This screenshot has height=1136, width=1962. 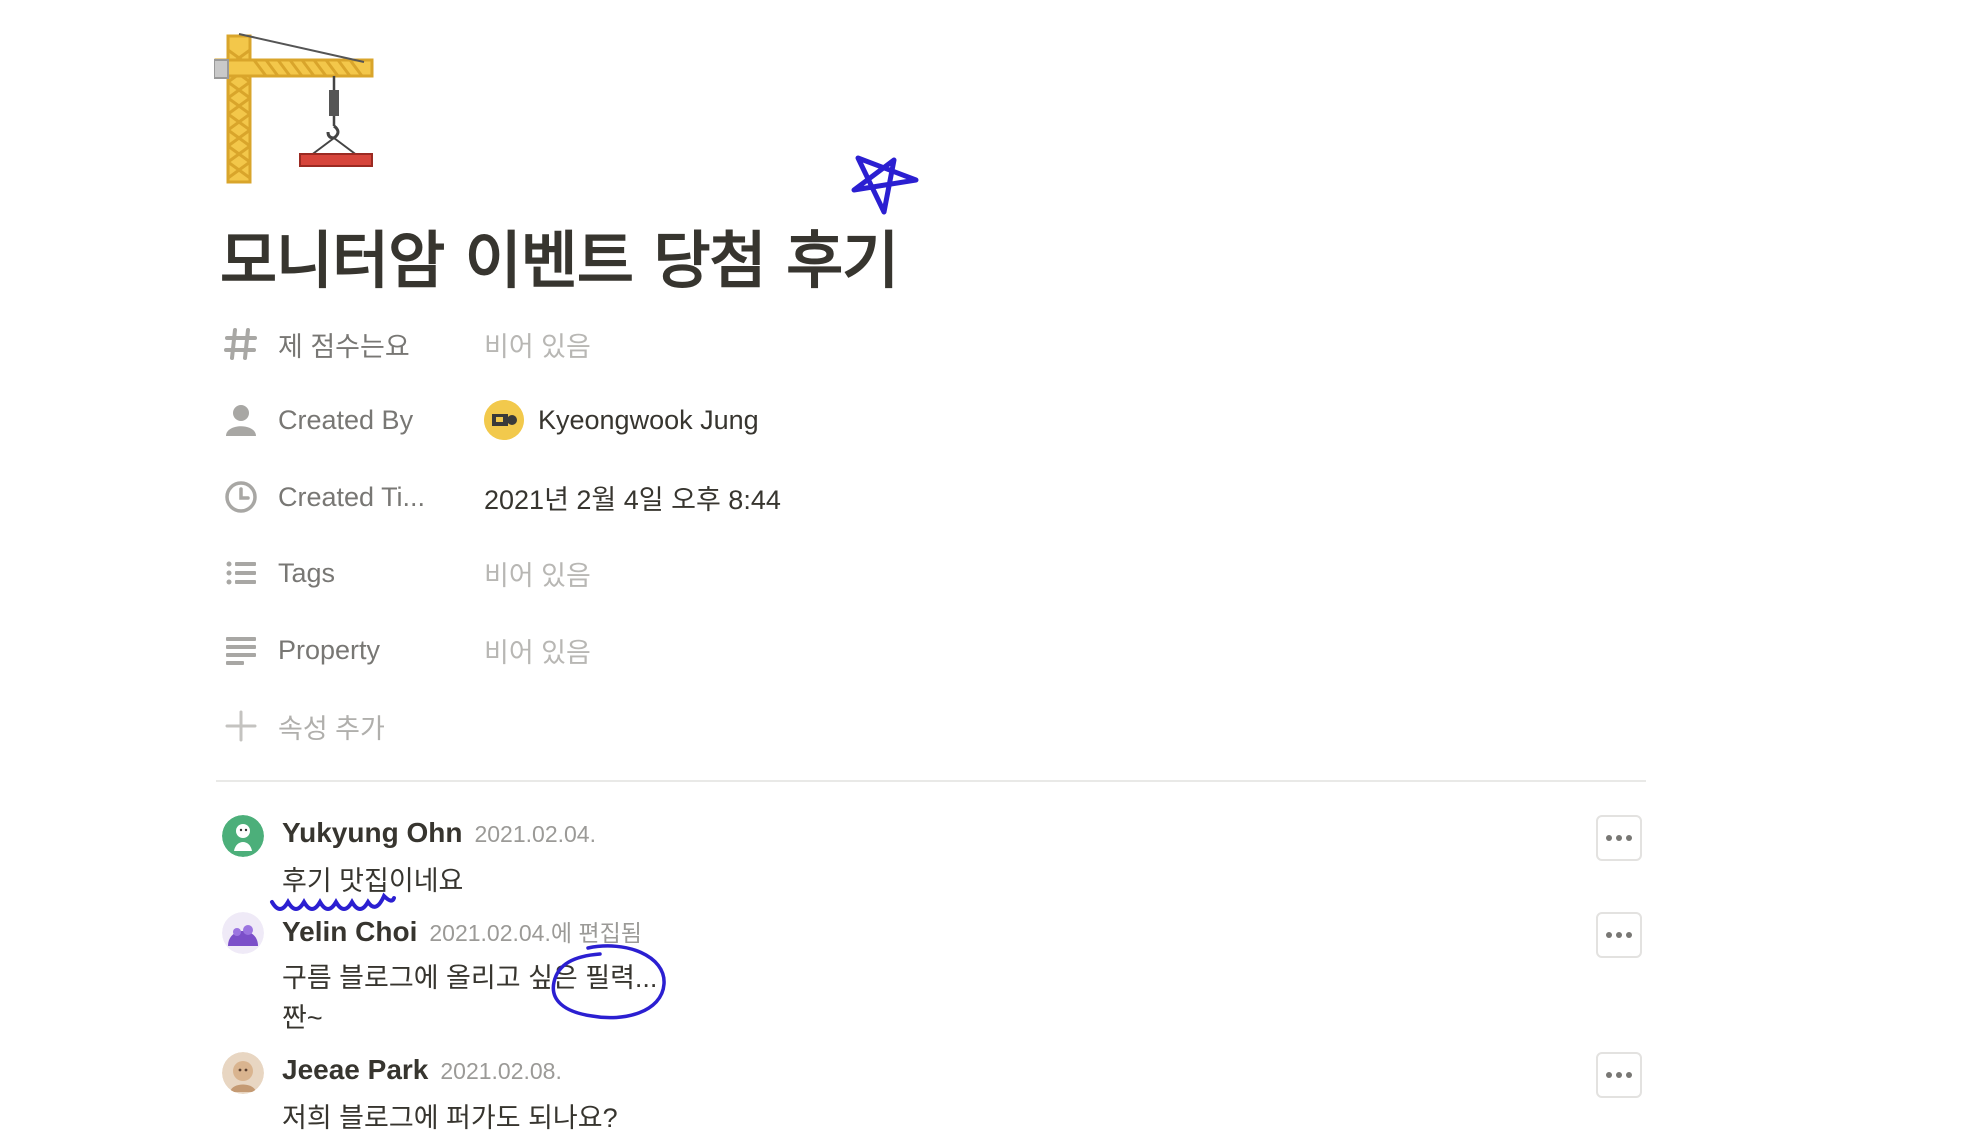 I want to click on clock-icon, so click(x=241, y=497).